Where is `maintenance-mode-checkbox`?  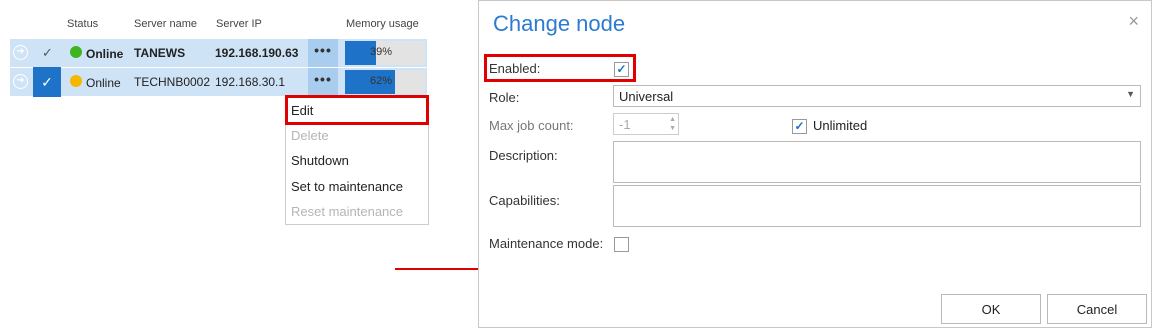 maintenance-mode-checkbox is located at coordinates (621, 244).